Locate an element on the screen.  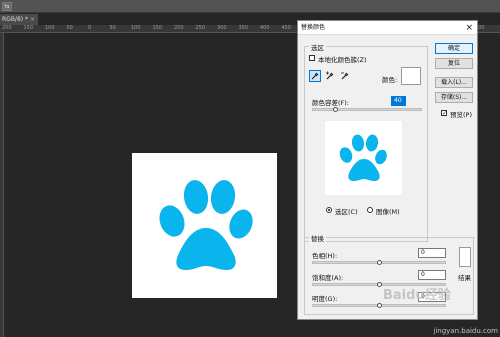
eyedropper-icon is located at coordinates (315, 76).